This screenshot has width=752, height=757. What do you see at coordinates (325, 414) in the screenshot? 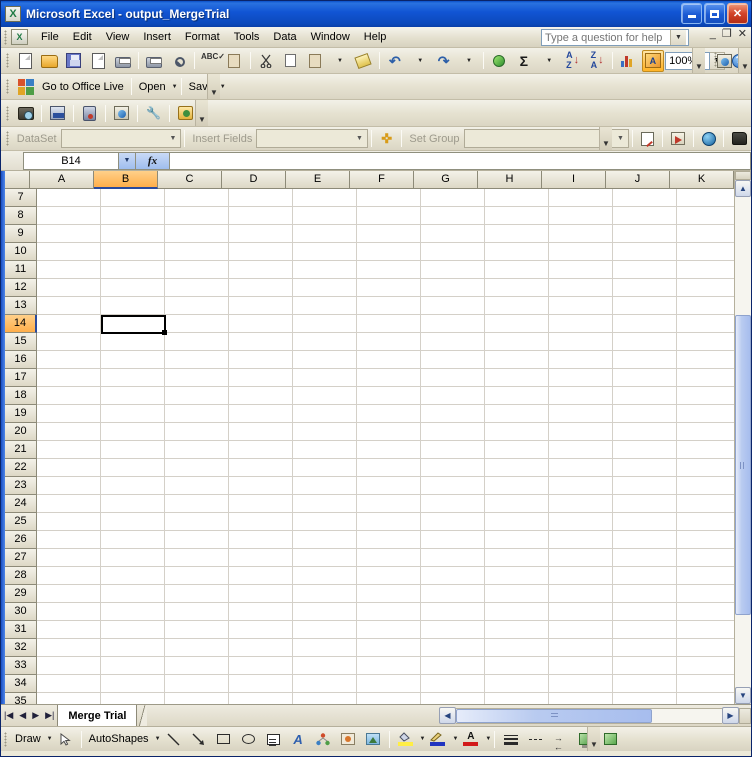
I see `cell-E19` at bounding box center [325, 414].